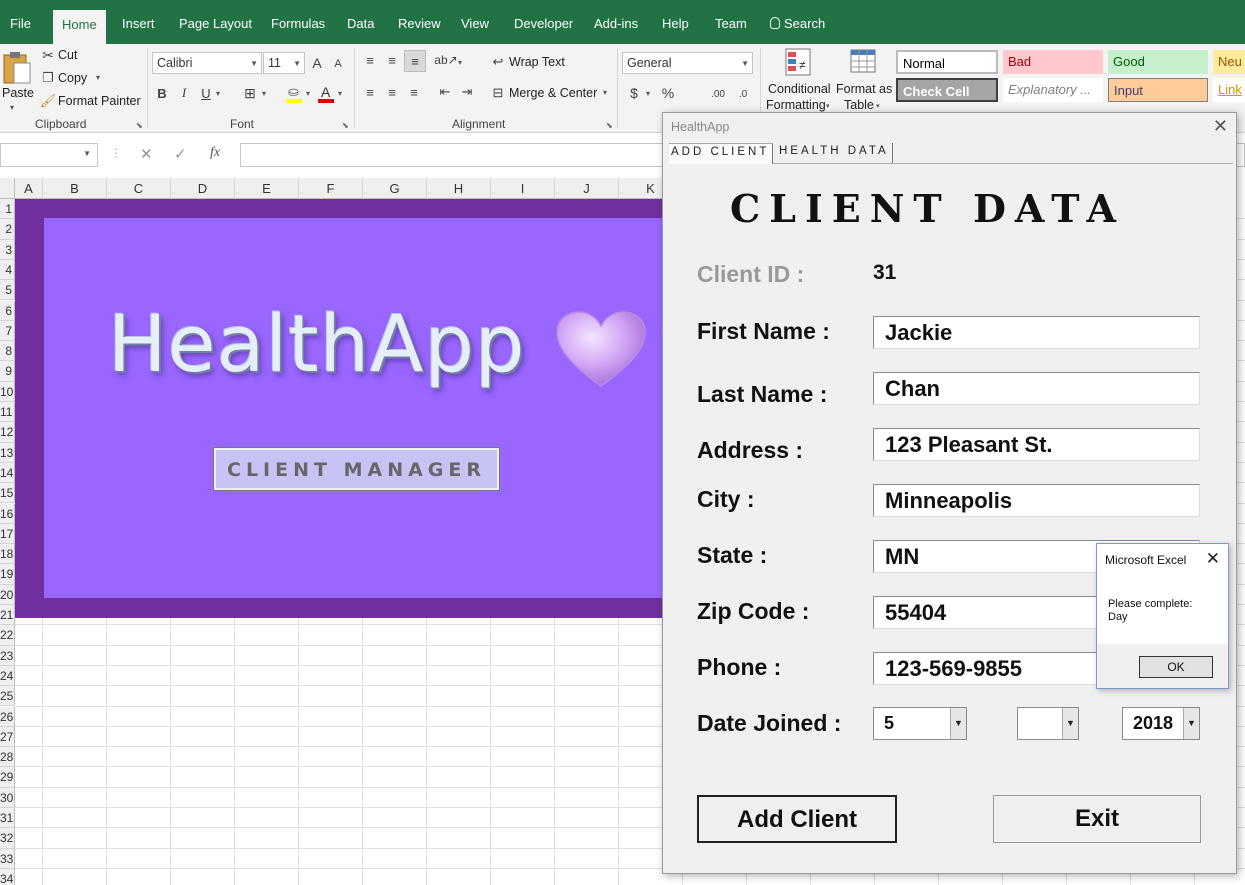  Describe the element at coordinates (920, 723) in the screenshot. I see `month-dropdown: 5 ▼` at that location.